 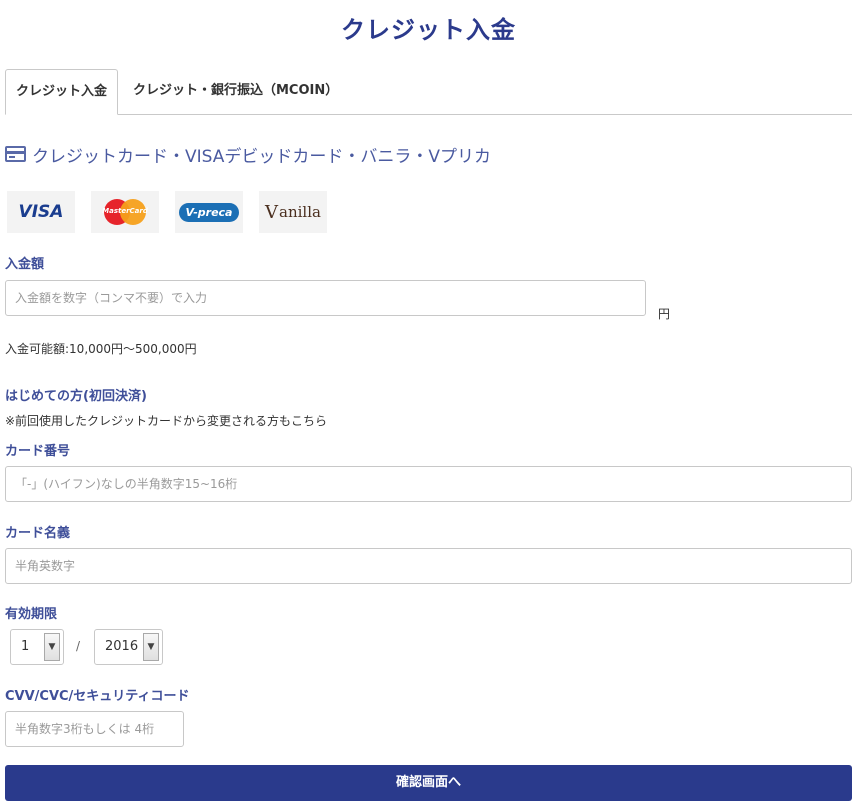 I want to click on vanilla-logo-text: anilla, so click(x=300, y=212).